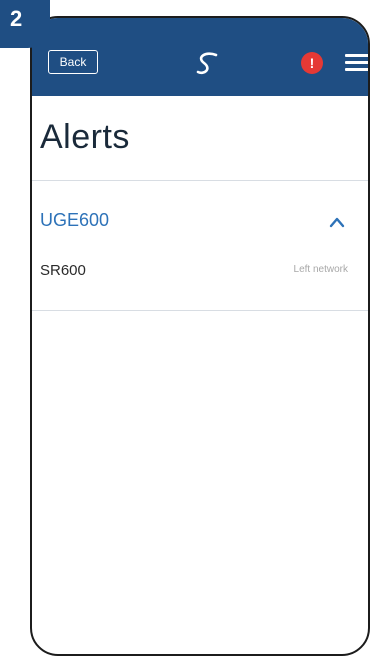  What do you see at coordinates (312, 63) in the screenshot?
I see `alert-icon: !` at bounding box center [312, 63].